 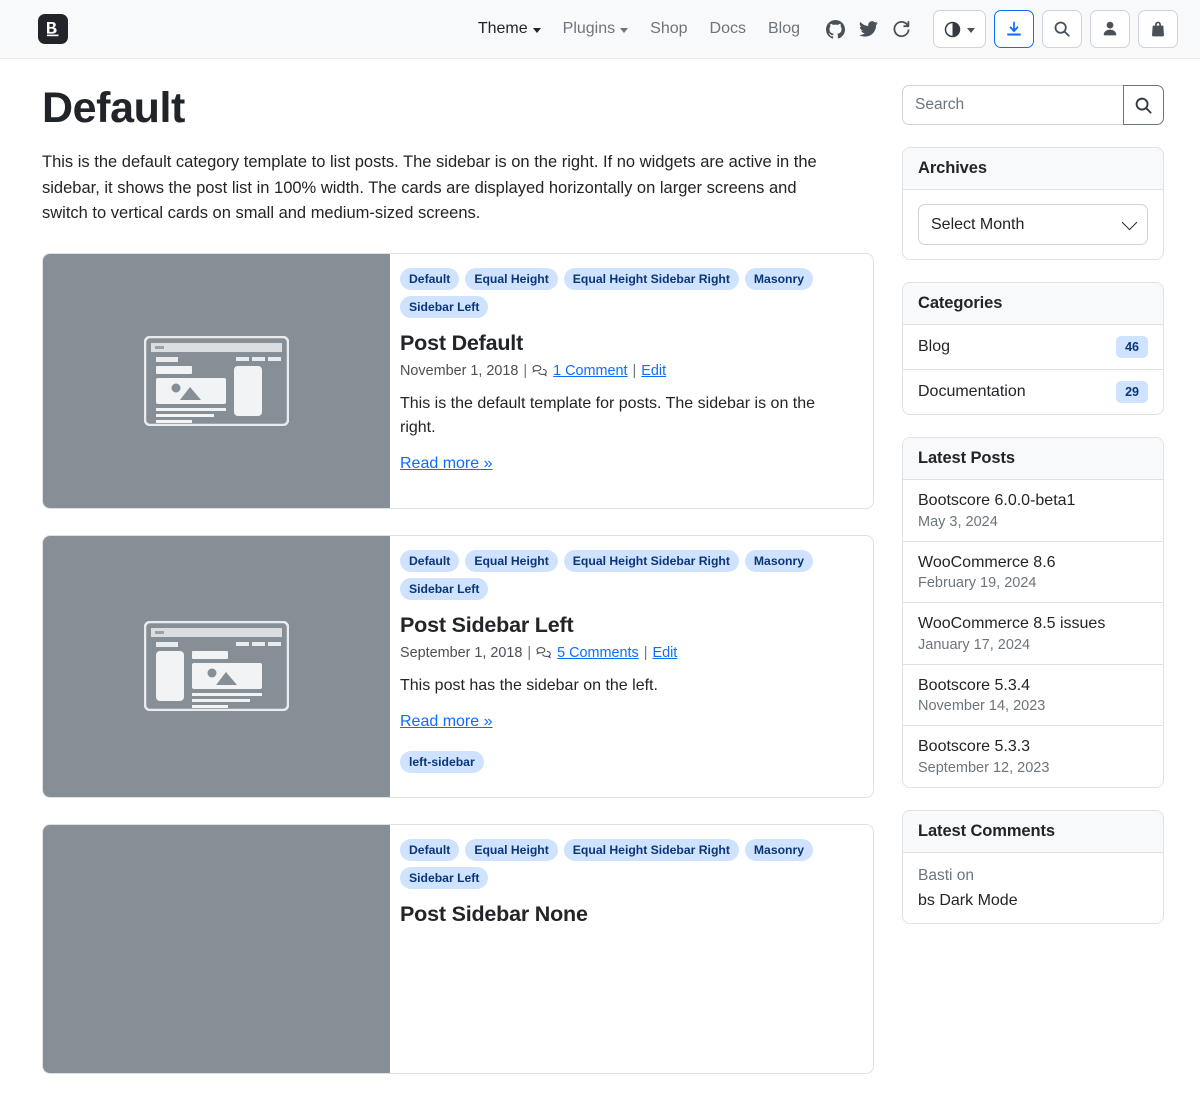 What do you see at coordinates (627, 762) in the screenshot?
I see `post-tags: left-sidebar` at bounding box center [627, 762].